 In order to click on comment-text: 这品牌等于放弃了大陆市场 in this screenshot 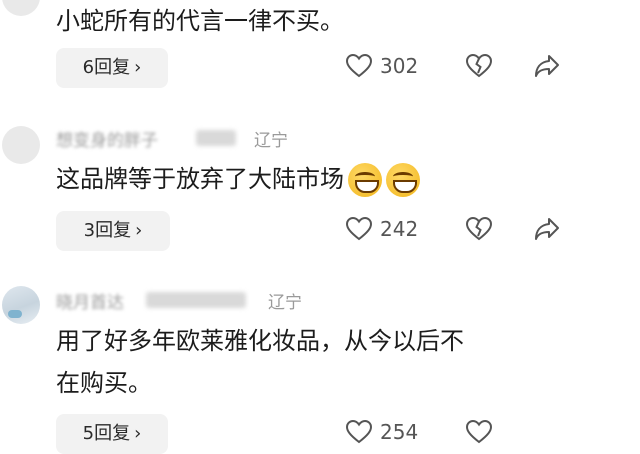, I will do `click(238, 179)`.